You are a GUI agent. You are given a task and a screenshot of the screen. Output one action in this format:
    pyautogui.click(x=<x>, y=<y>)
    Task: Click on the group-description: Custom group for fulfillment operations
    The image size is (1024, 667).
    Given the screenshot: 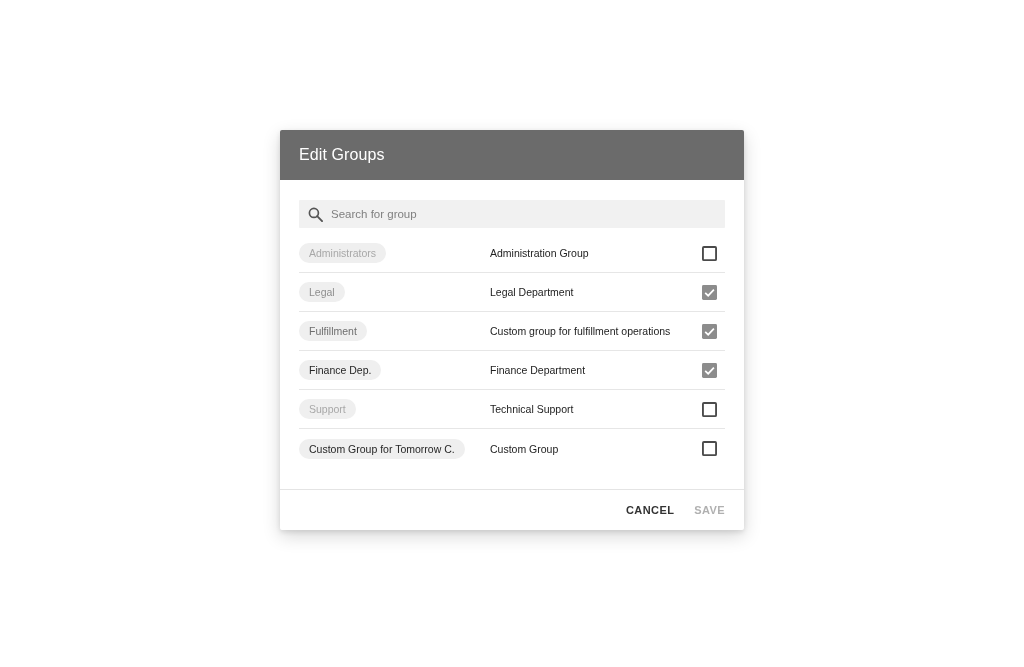 What is the action you would take?
    pyautogui.click(x=581, y=331)
    